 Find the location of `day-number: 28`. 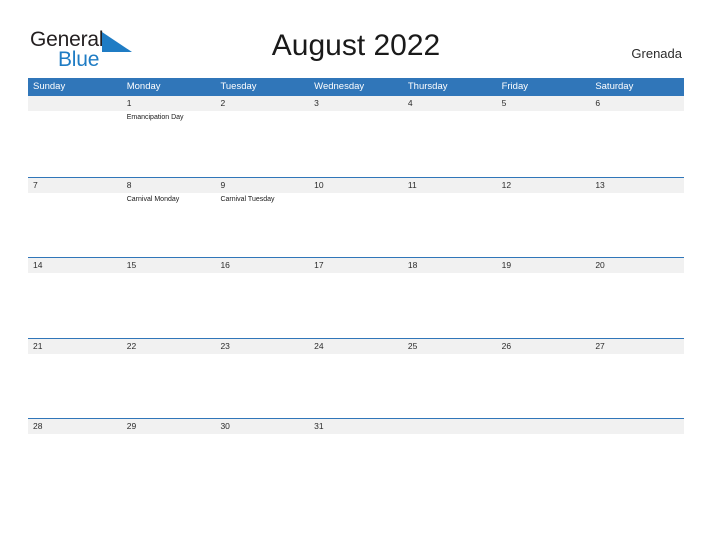

day-number: 28 is located at coordinates (75, 426).